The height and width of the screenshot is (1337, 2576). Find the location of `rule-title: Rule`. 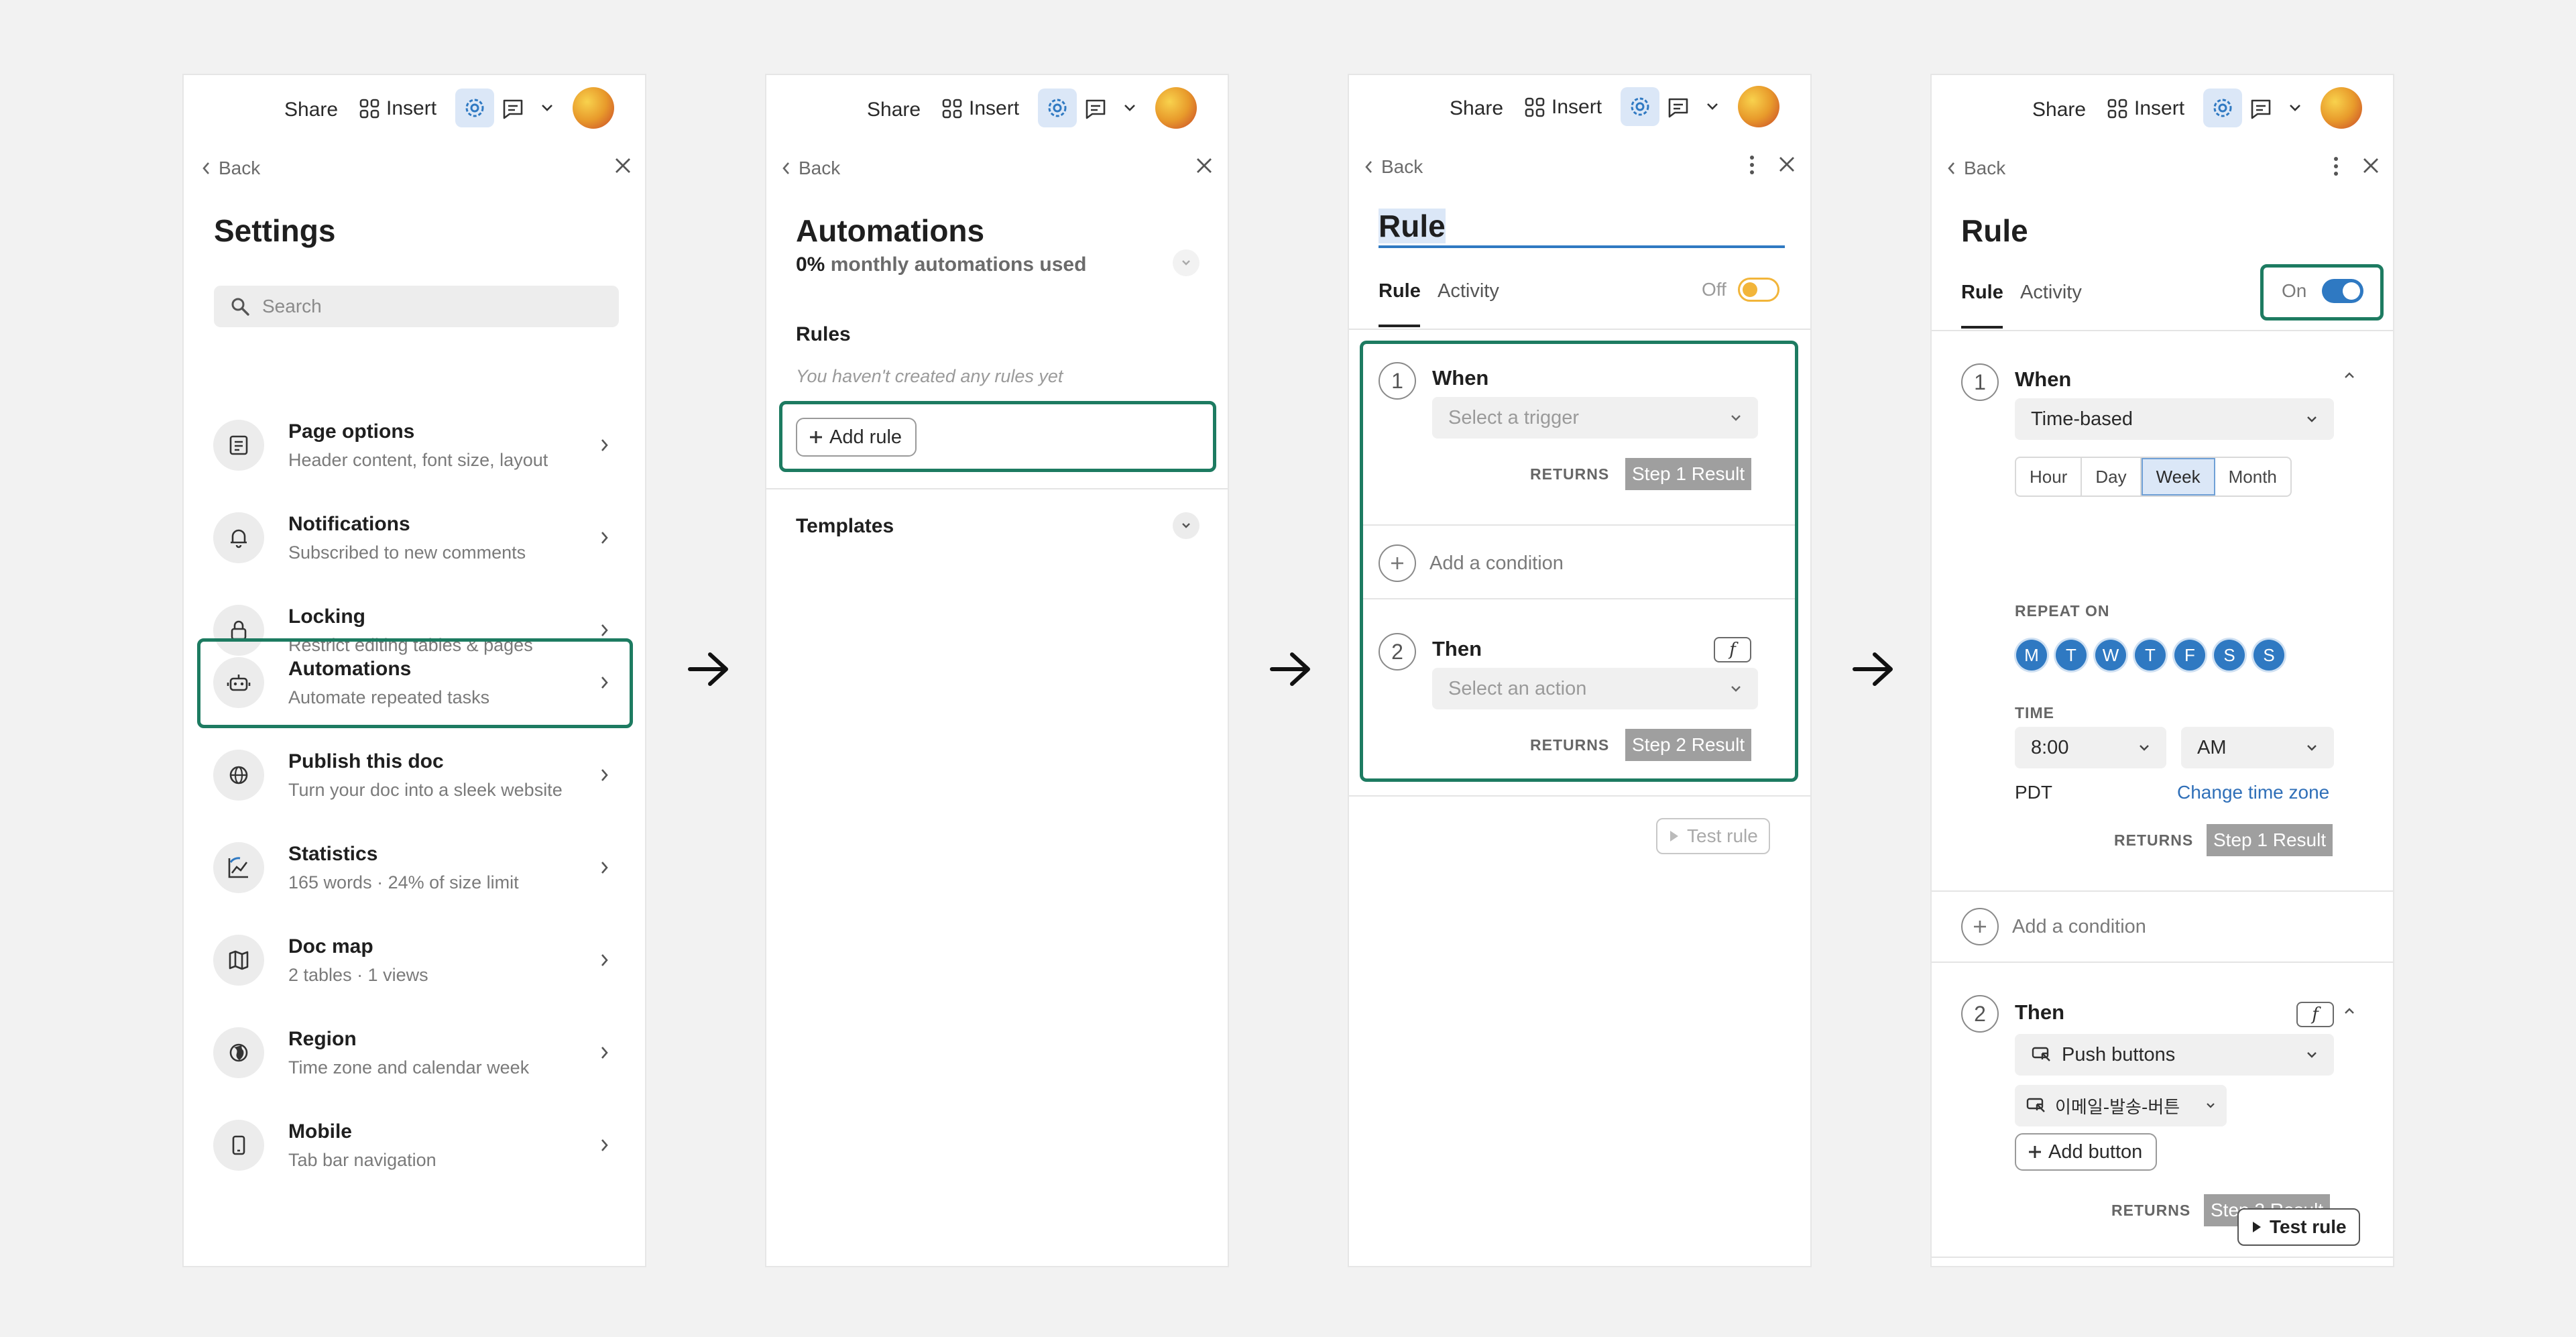

rule-title: Rule is located at coordinates (1994, 231).